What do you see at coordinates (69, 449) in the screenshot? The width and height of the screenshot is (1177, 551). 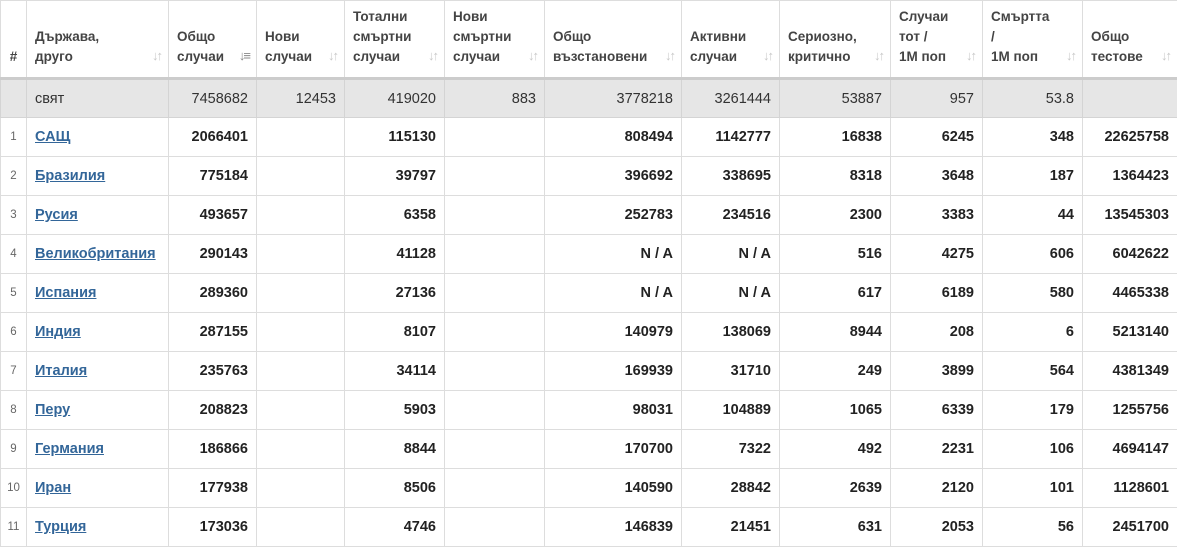 I see `country-link: Германия` at bounding box center [69, 449].